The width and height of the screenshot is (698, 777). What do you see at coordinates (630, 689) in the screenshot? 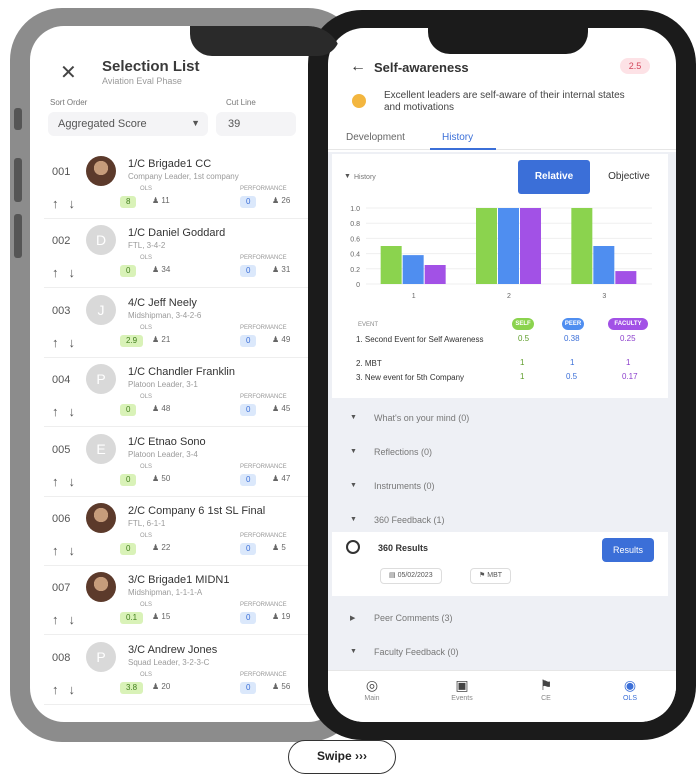
I see `nav-ols: ◉ OLS` at bounding box center [630, 689].